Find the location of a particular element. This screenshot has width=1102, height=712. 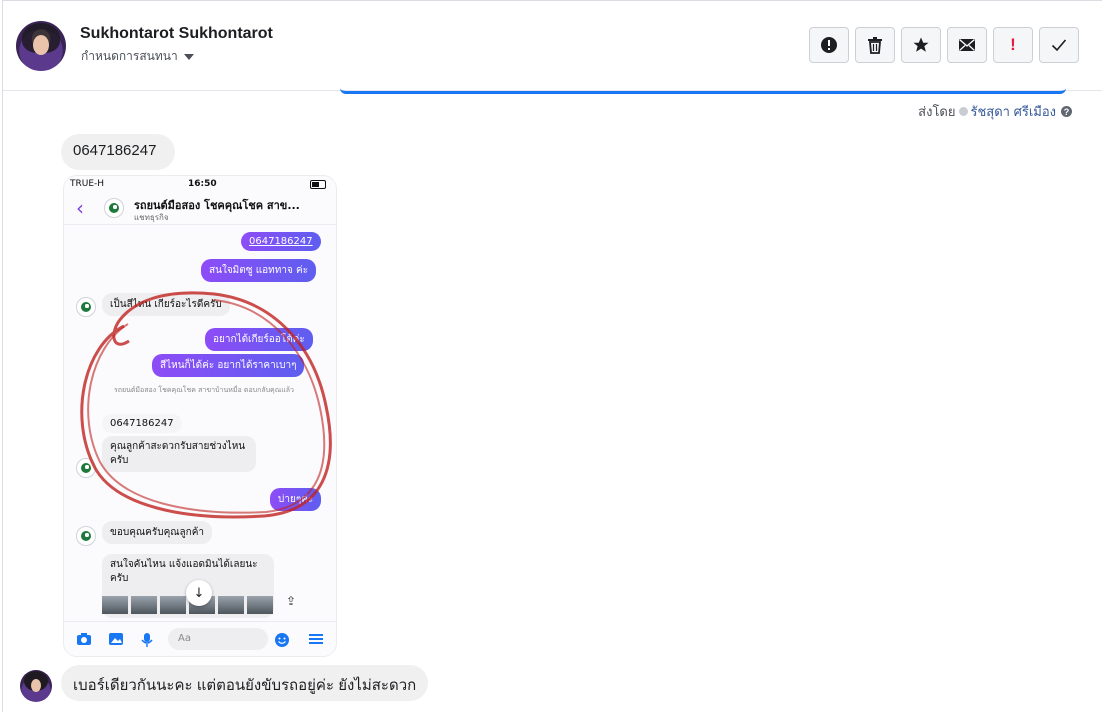

mark-done-button is located at coordinates (1059, 45).